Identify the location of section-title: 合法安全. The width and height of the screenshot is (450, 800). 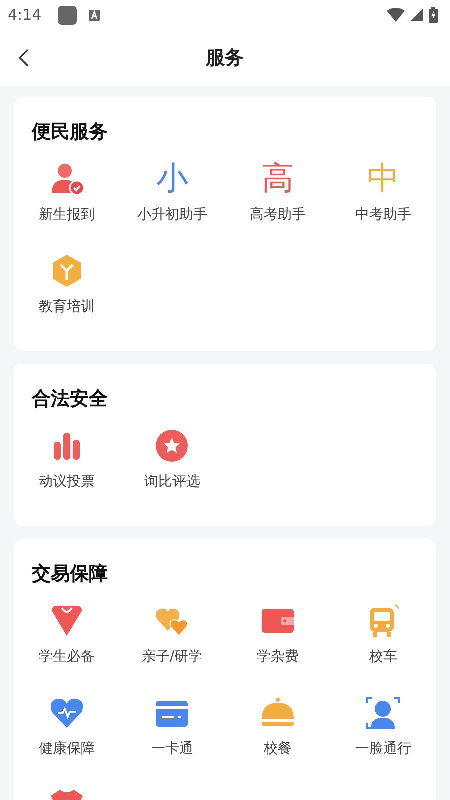
(70, 399).